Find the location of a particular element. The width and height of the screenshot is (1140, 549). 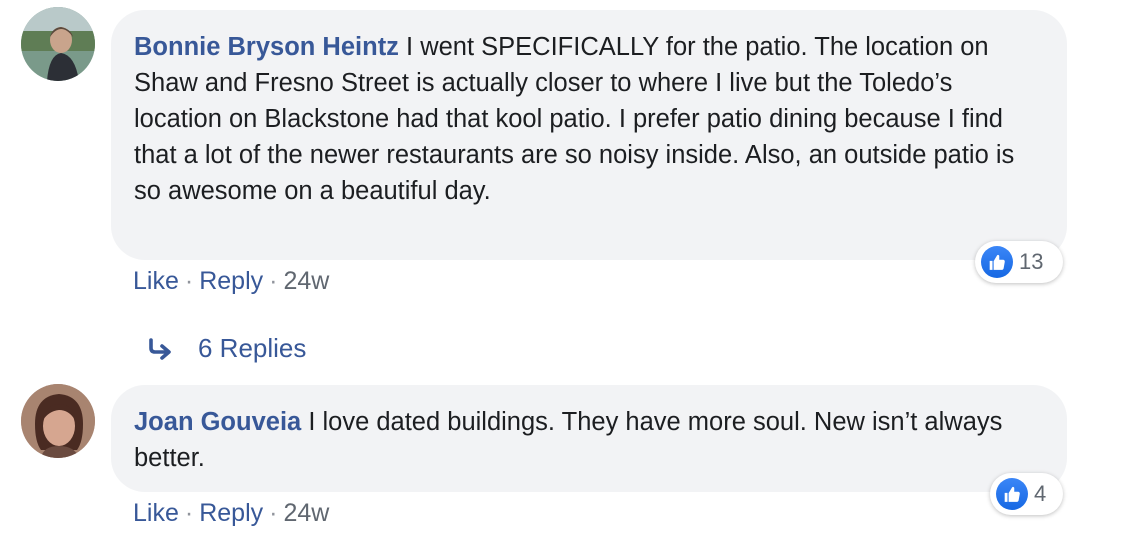

reaction-count: 13 is located at coordinates (1031, 261).